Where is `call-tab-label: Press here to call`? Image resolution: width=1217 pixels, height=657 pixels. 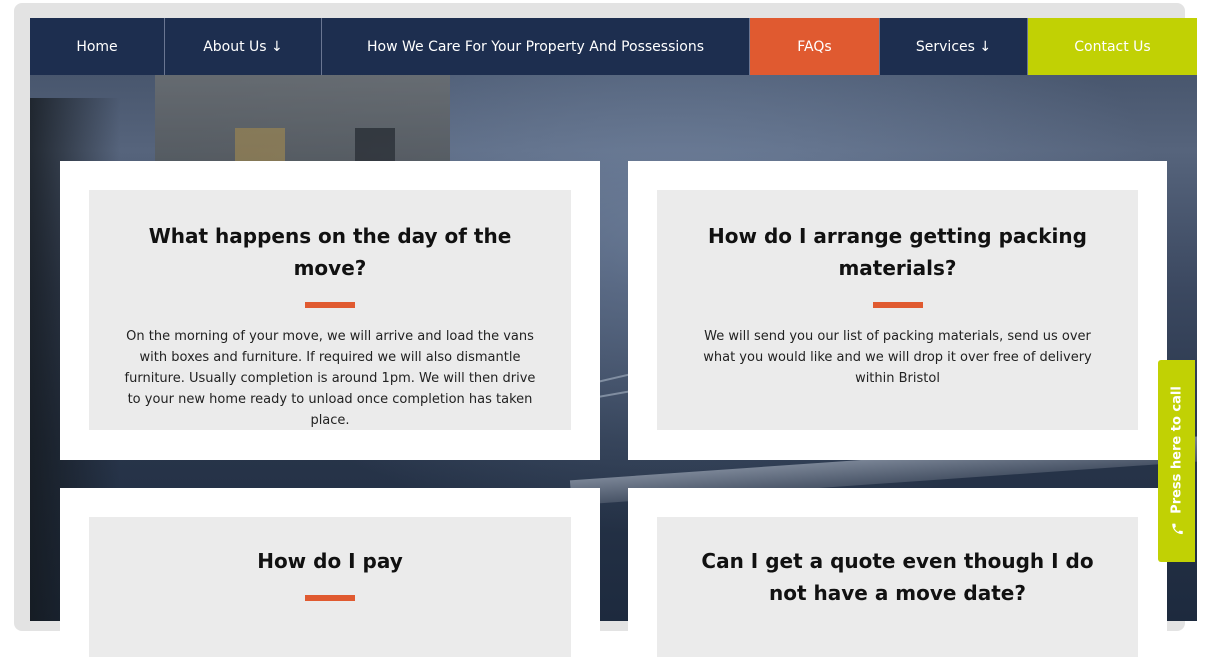 call-tab-label: Press here to call is located at coordinates (1176, 450).